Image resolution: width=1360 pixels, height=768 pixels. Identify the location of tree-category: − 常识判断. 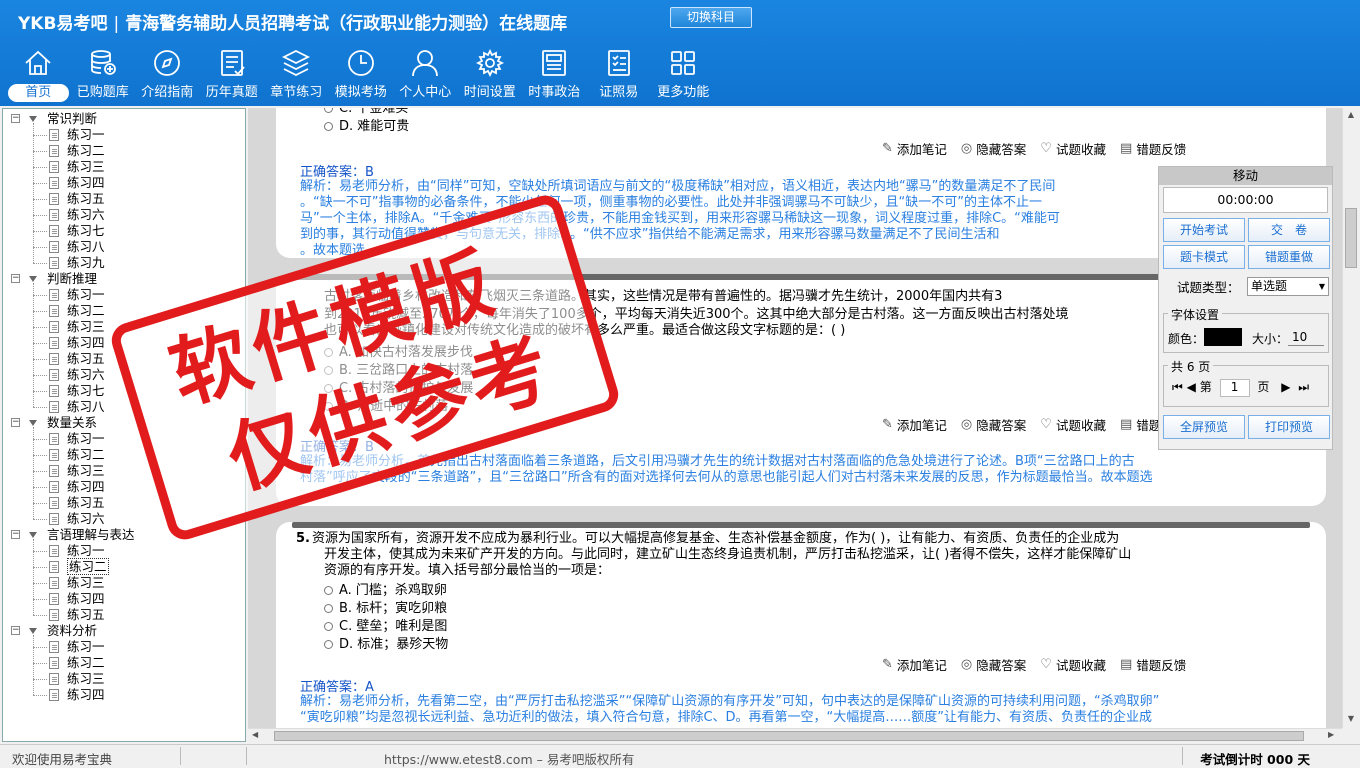
(123, 119).